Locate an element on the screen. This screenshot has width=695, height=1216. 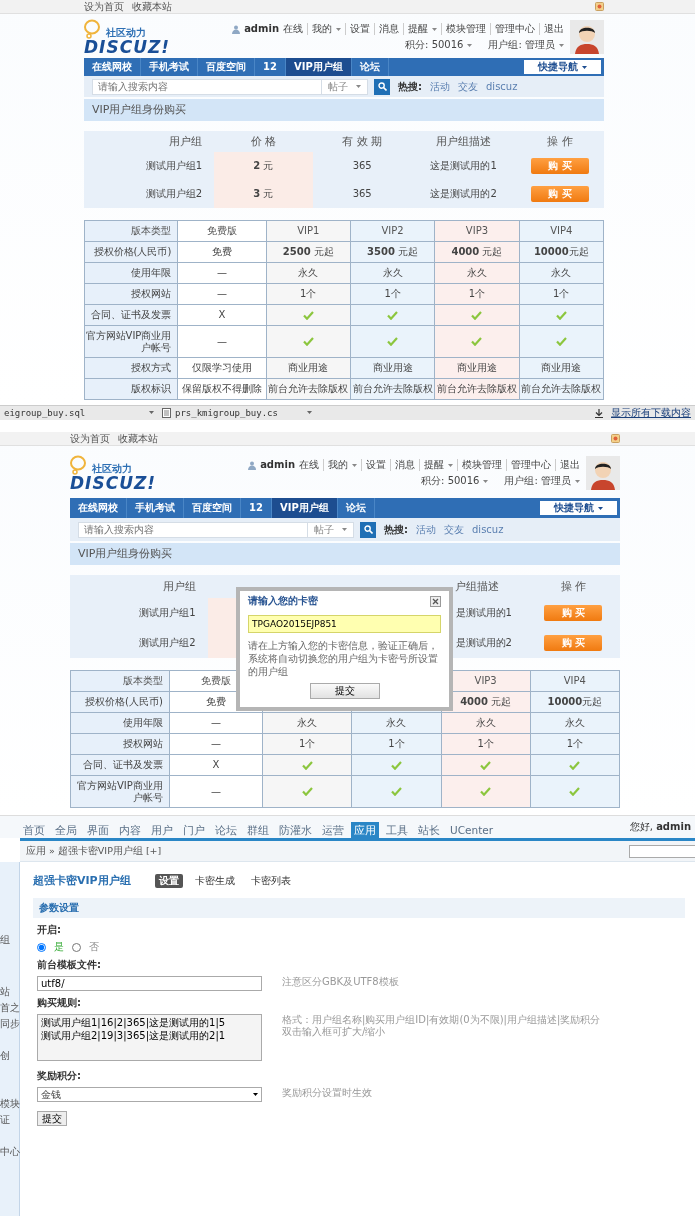
page-title: VIP用户组身份购买 is located at coordinates (345, 554).